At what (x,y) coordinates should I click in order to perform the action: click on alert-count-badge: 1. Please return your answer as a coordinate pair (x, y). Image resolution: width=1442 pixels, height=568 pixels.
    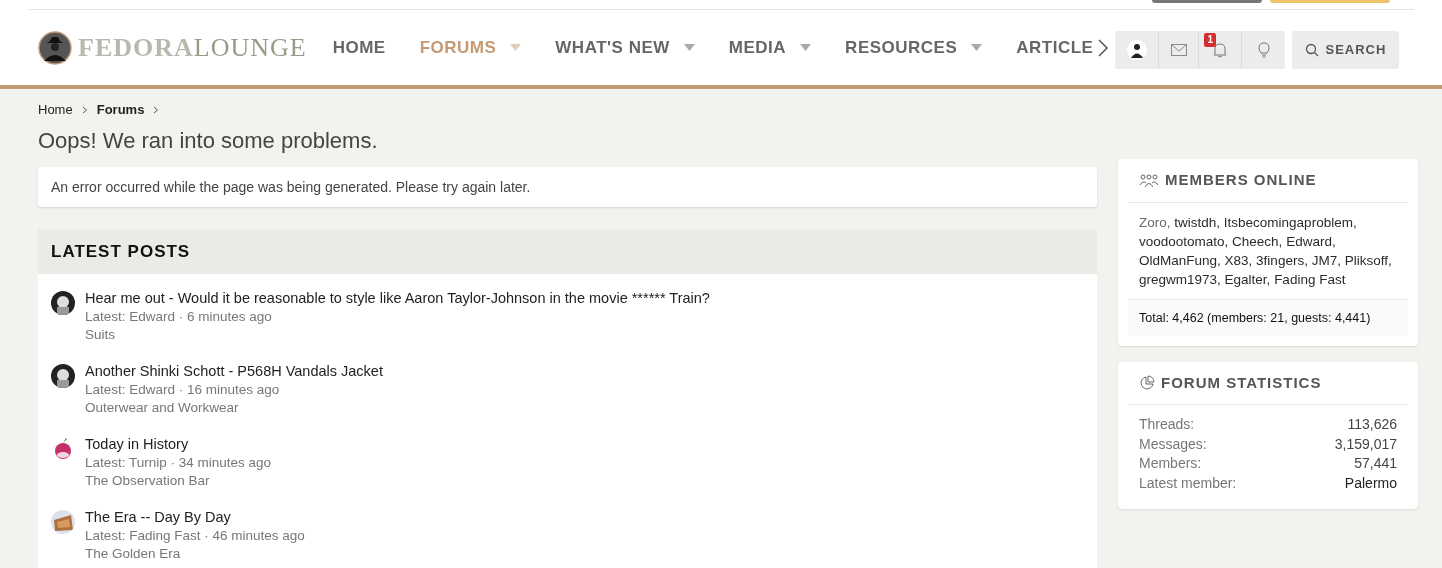
    Looking at the image, I should click on (1210, 40).